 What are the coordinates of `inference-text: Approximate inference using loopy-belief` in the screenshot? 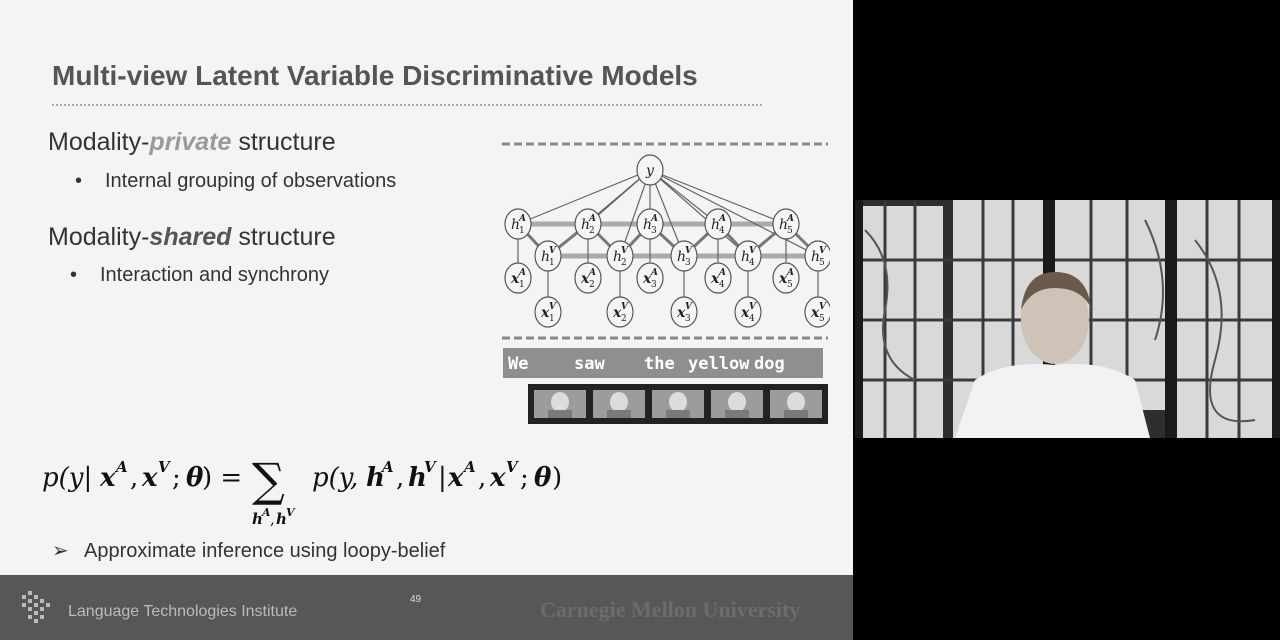 It's located at (265, 551).